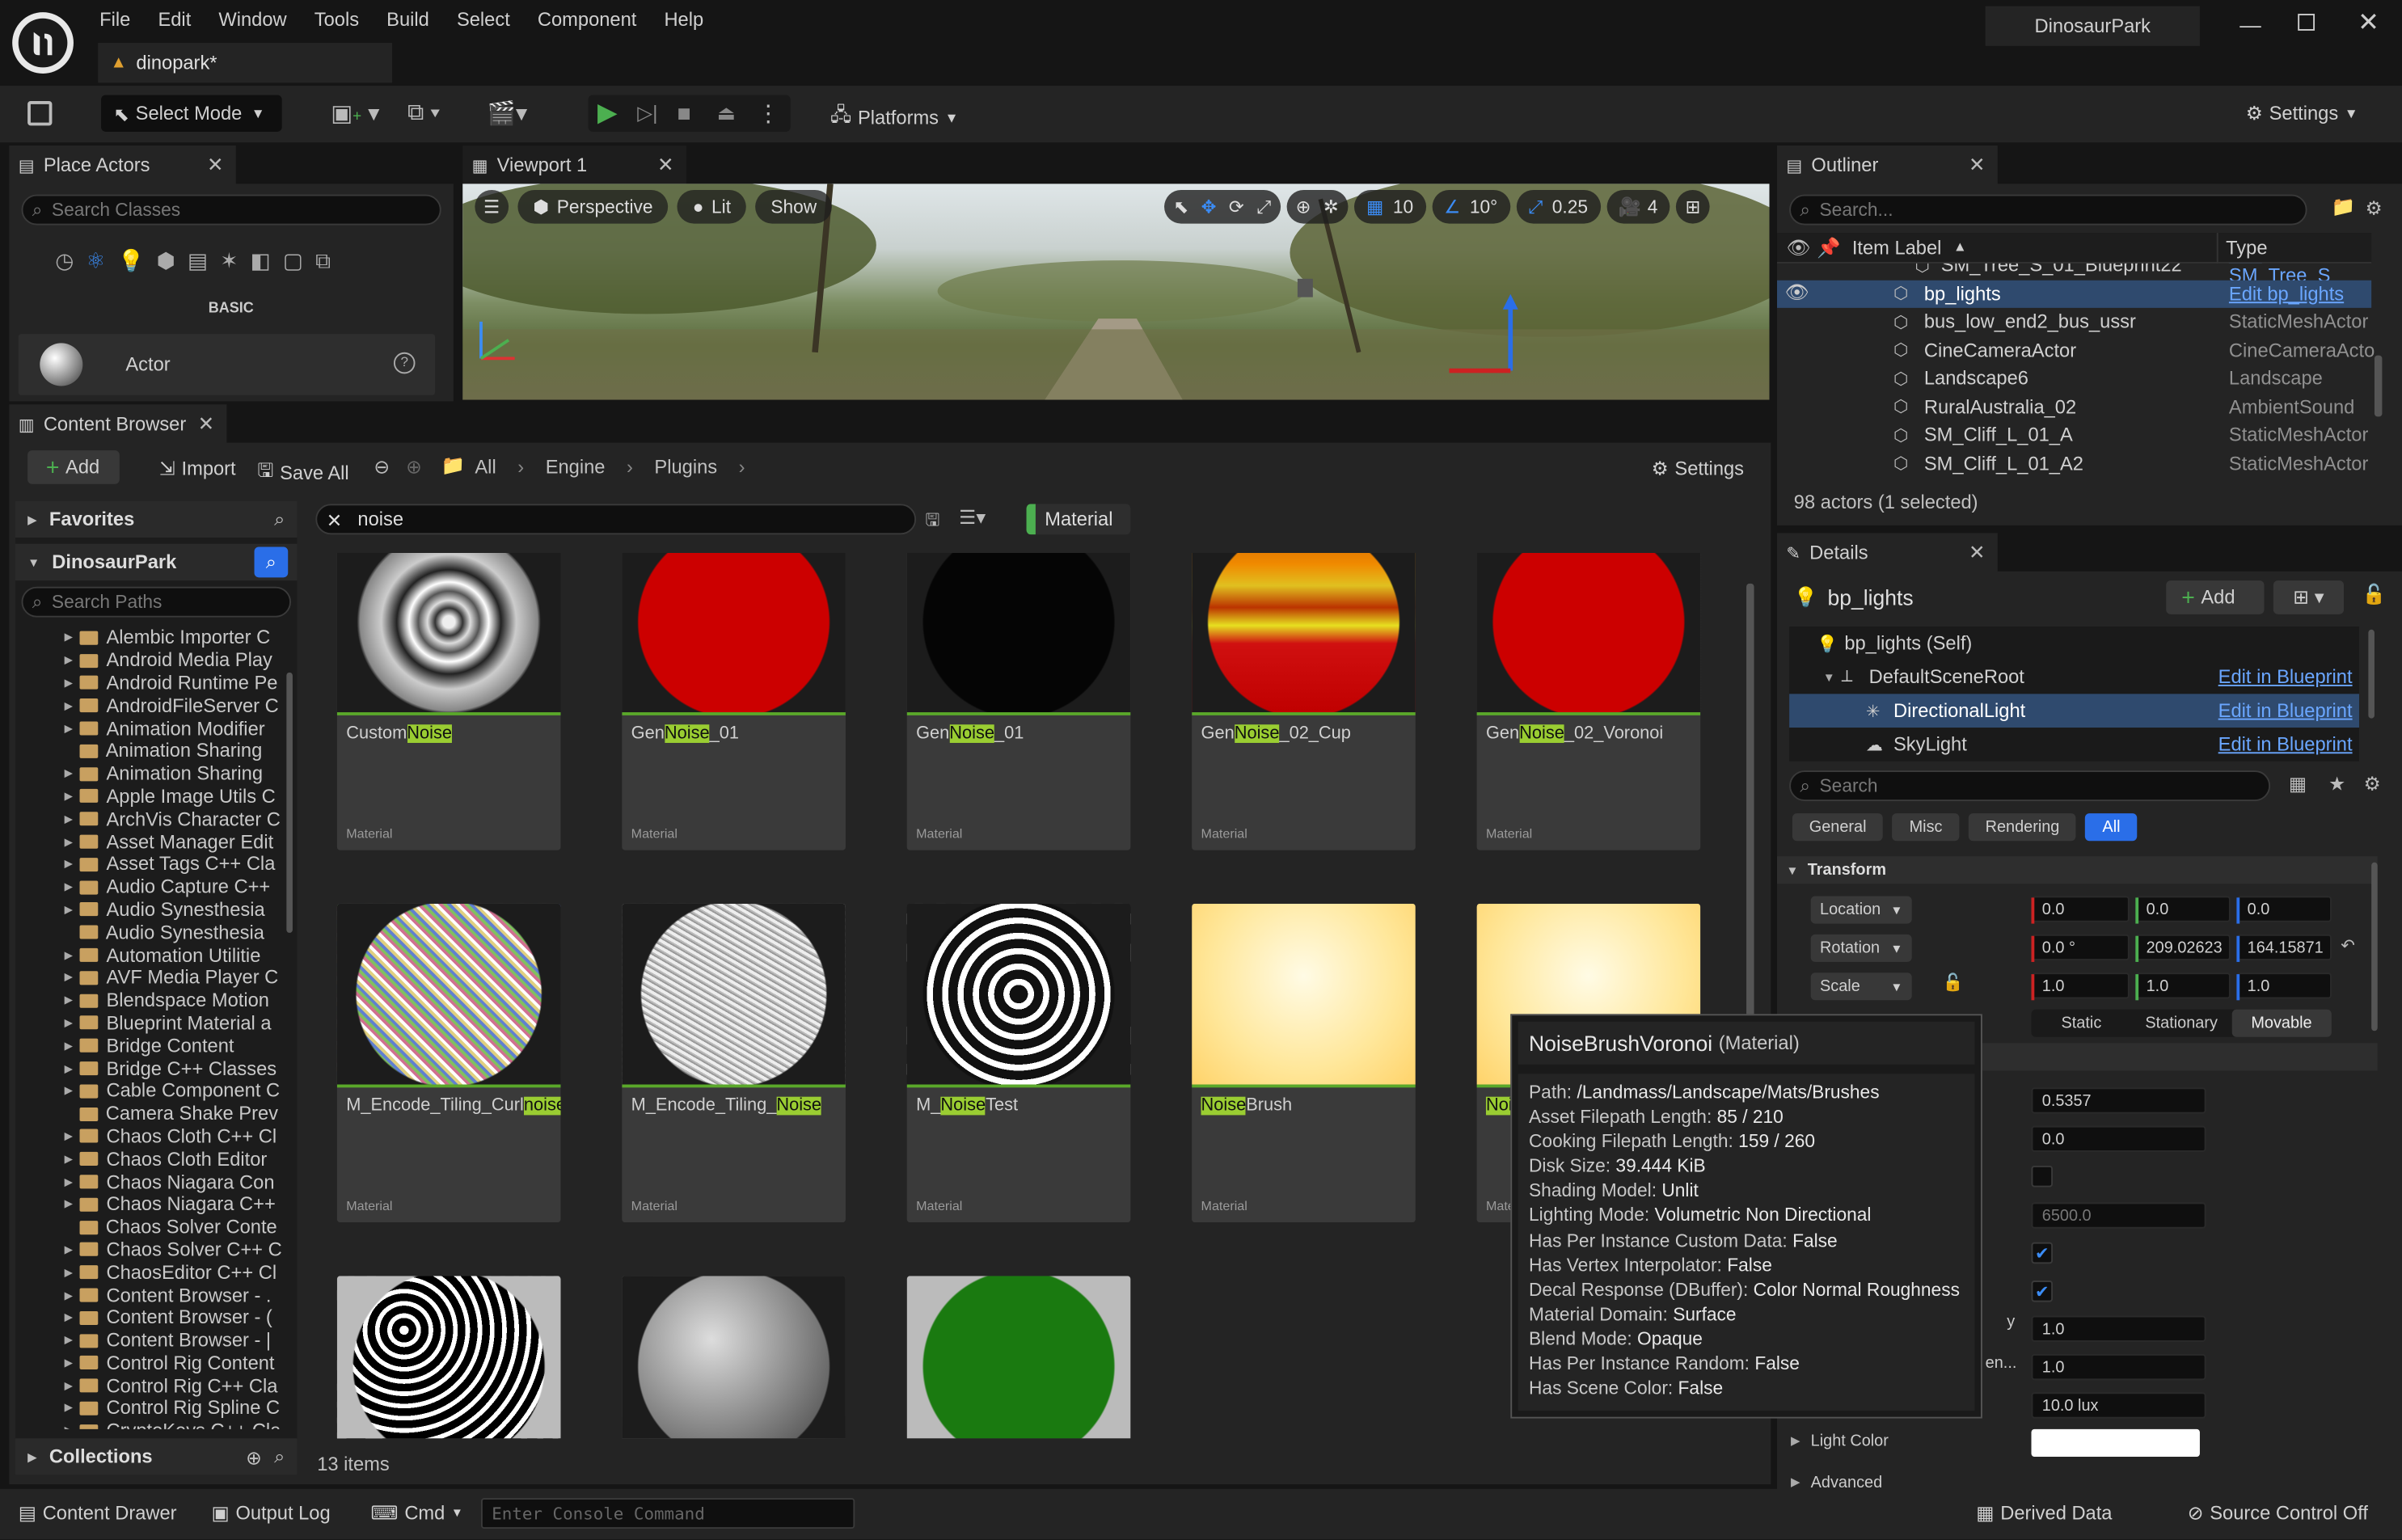 This screenshot has width=2402, height=1540. What do you see at coordinates (423, 112) in the screenshot?
I see `blueprint-icon: ⧉ ▾` at bounding box center [423, 112].